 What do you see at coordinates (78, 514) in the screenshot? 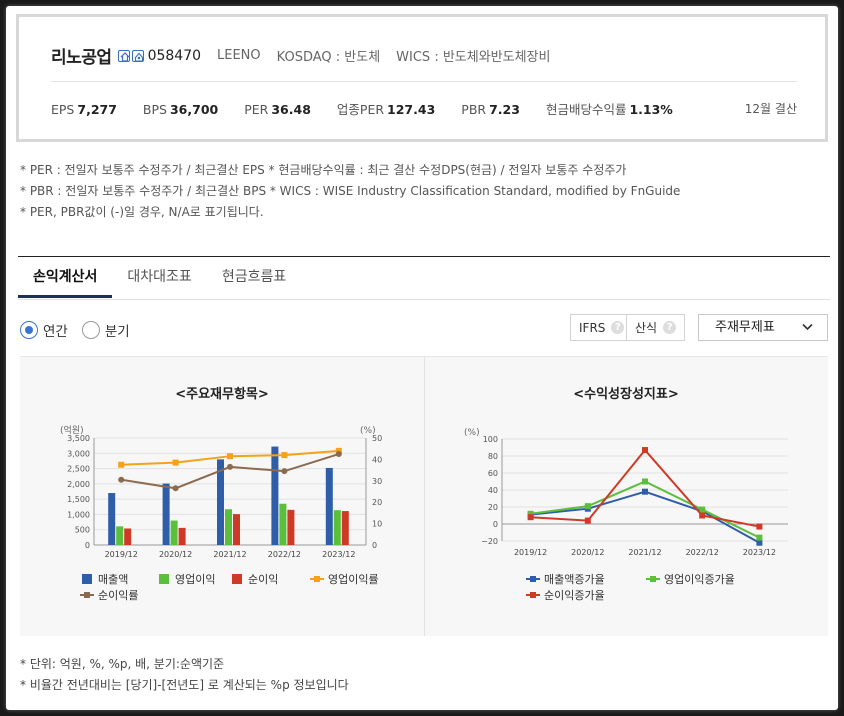
I see `y-tick-label: 1,000` at bounding box center [78, 514].